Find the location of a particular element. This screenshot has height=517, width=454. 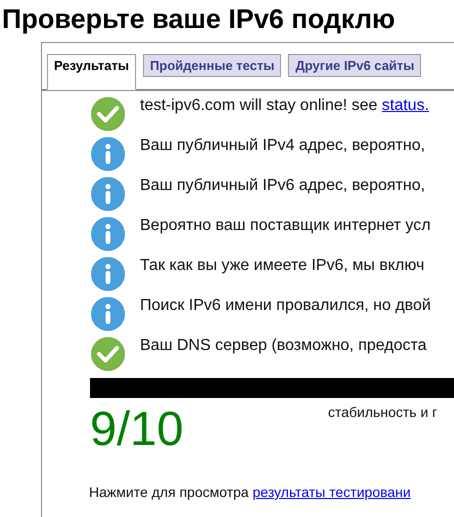

results-link: результаты тестировани is located at coordinates (331, 492).